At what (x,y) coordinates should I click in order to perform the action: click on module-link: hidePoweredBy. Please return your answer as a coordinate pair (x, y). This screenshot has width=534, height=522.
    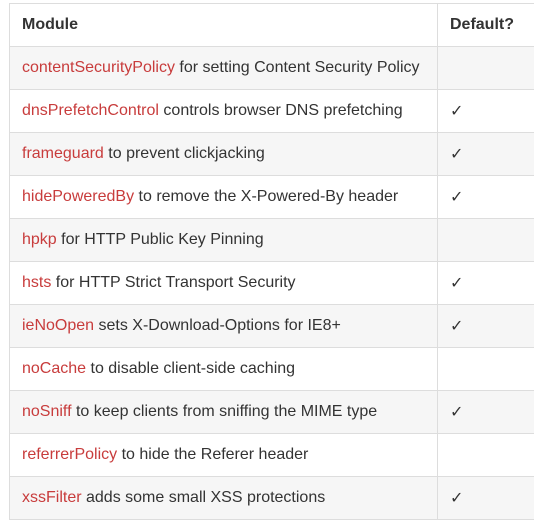
    Looking at the image, I should click on (78, 196).